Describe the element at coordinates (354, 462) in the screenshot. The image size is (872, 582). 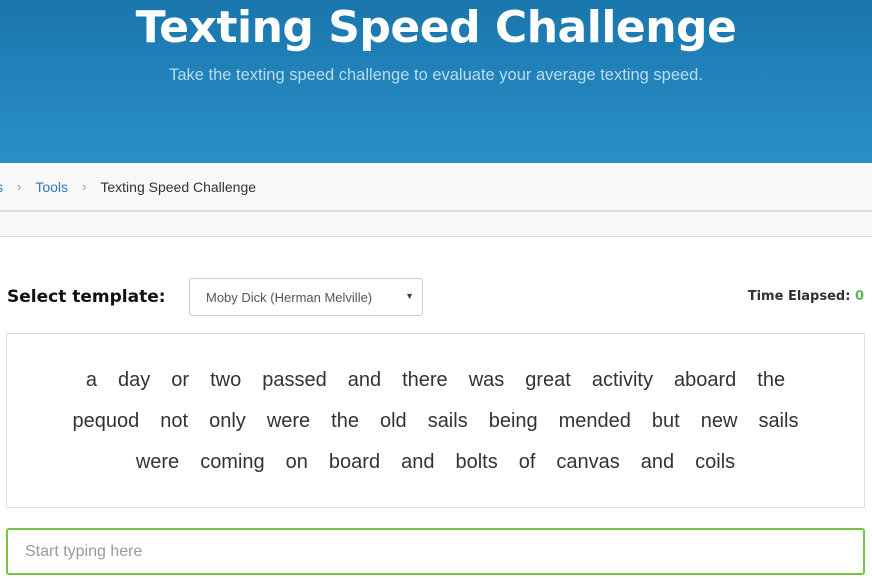
I see `passage-word: board` at that location.